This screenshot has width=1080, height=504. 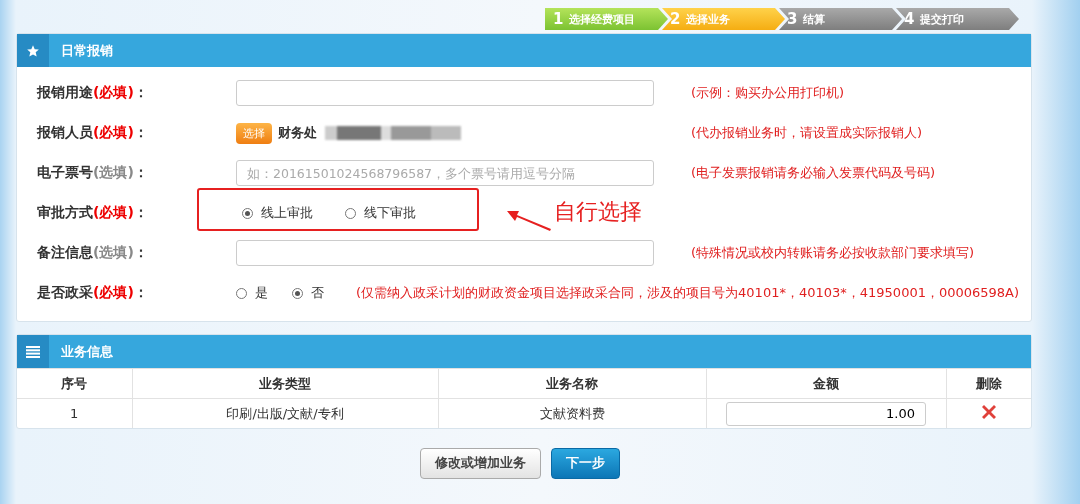 I want to click on field-label: 备注信息(选填)：, so click(x=92, y=253).